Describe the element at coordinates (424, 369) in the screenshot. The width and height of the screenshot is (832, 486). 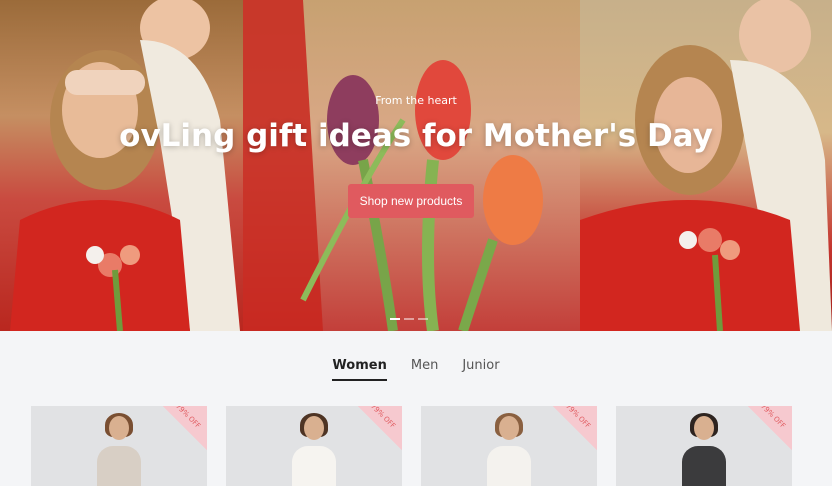
I see `tab-men: Men` at that location.